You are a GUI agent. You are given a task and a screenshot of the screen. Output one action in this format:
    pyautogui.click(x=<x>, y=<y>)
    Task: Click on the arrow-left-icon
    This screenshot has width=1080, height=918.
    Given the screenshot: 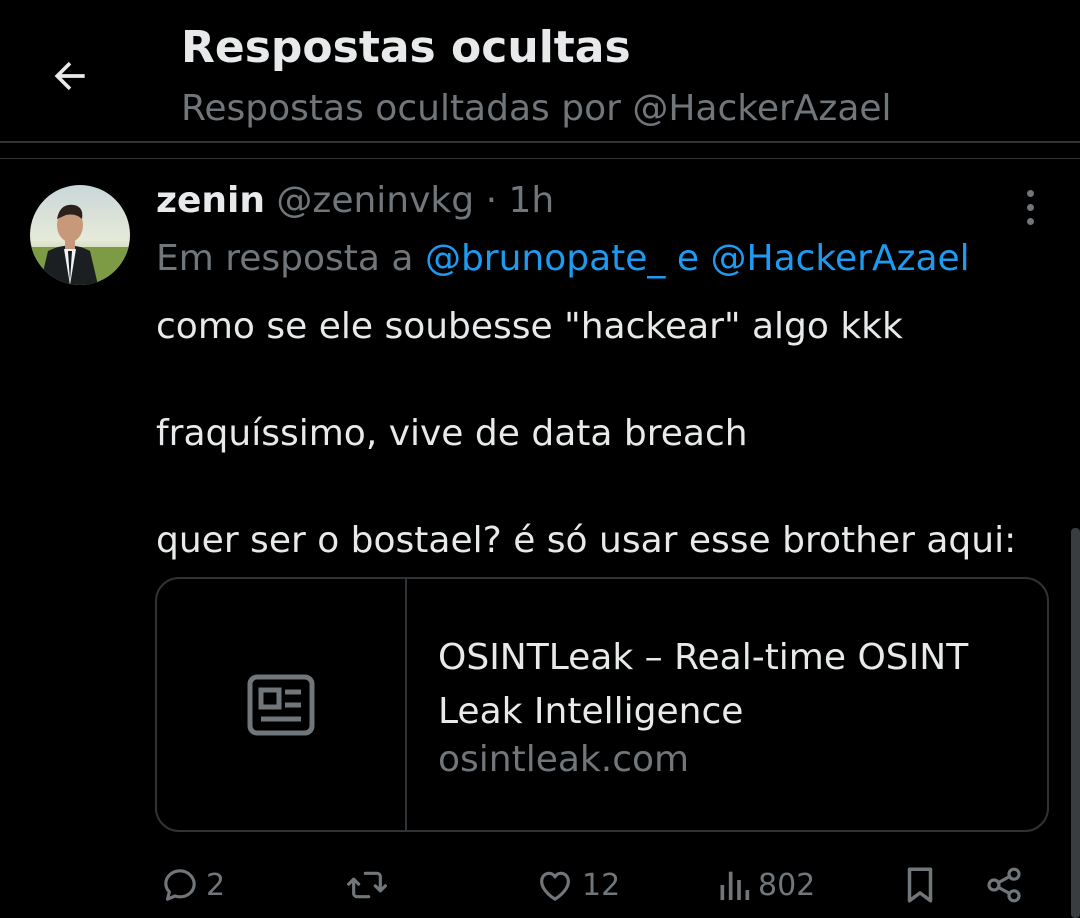 What is the action you would take?
    pyautogui.click(x=69, y=76)
    